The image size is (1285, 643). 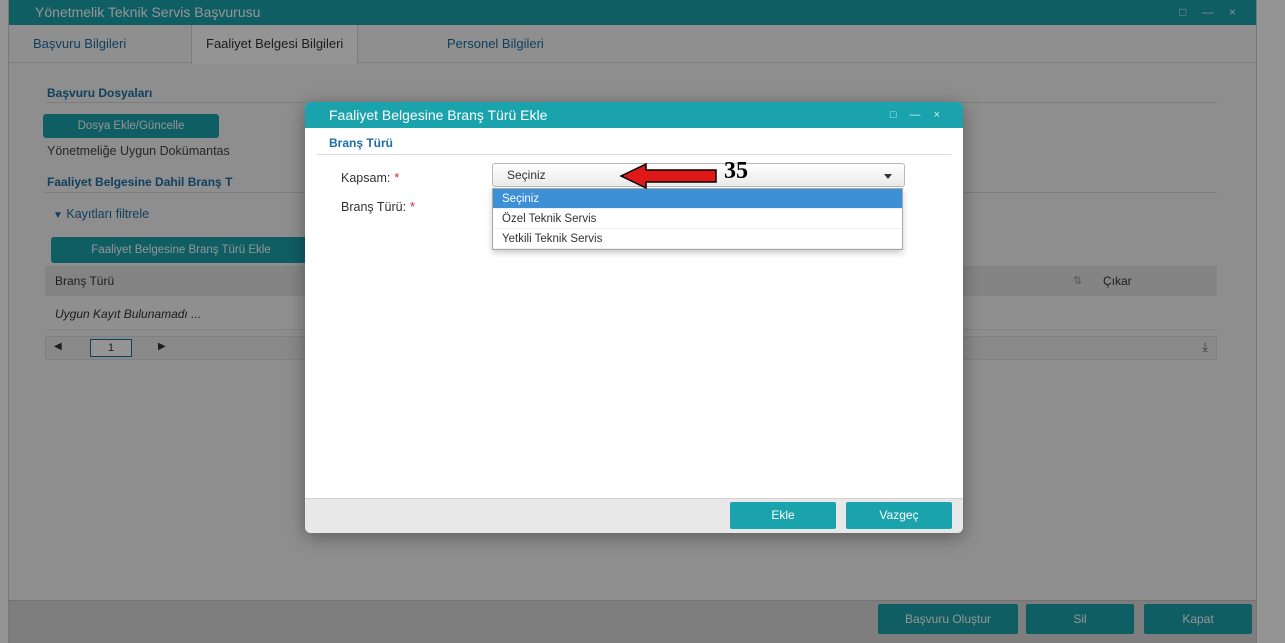 I want to click on dialog-section-title: Branş Türü, so click(x=361, y=143).